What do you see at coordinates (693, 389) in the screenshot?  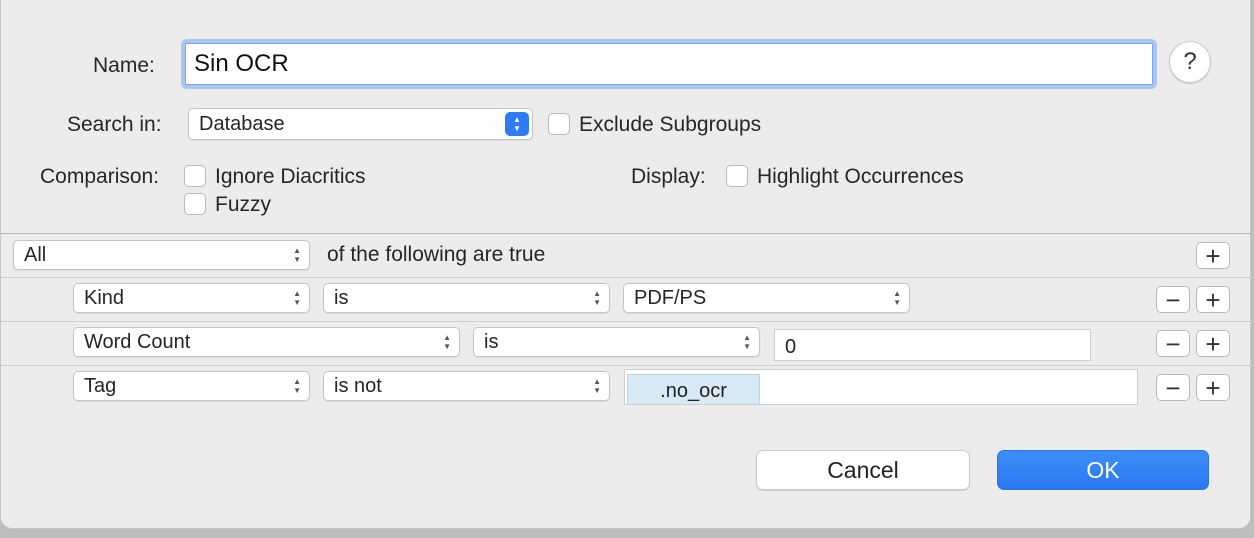 I see `tag-token: .no_ocr` at bounding box center [693, 389].